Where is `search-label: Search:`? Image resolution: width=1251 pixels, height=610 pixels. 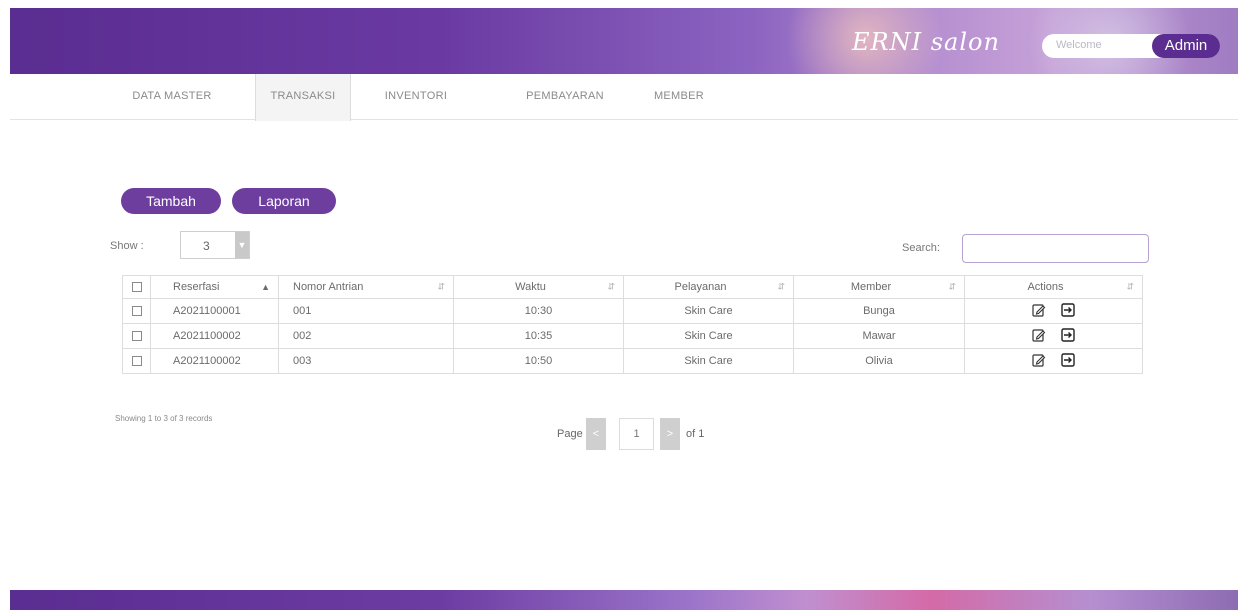 search-label: Search: is located at coordinates (921, 248).